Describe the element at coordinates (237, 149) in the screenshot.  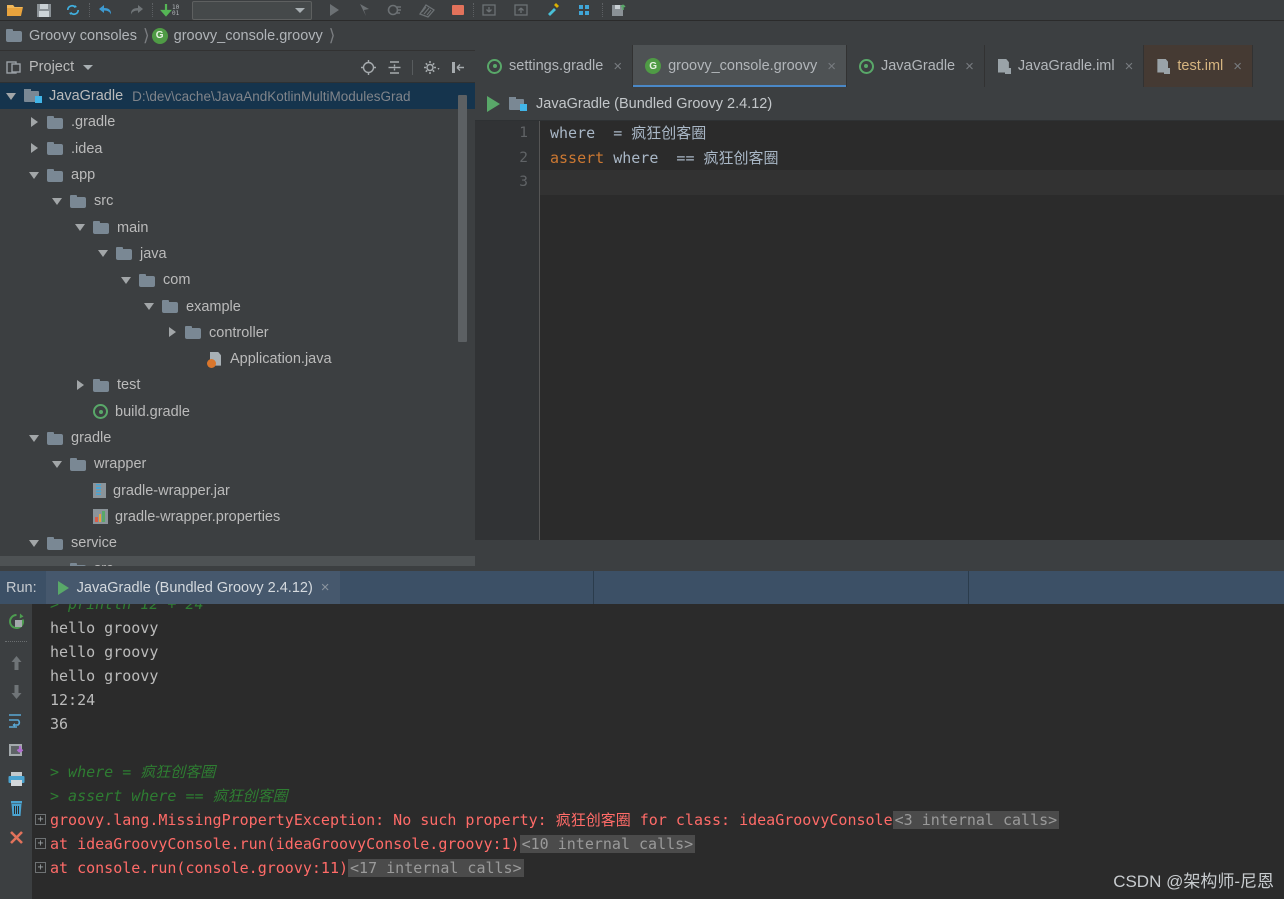
I see `tree-node--idea: .idea` at that location.